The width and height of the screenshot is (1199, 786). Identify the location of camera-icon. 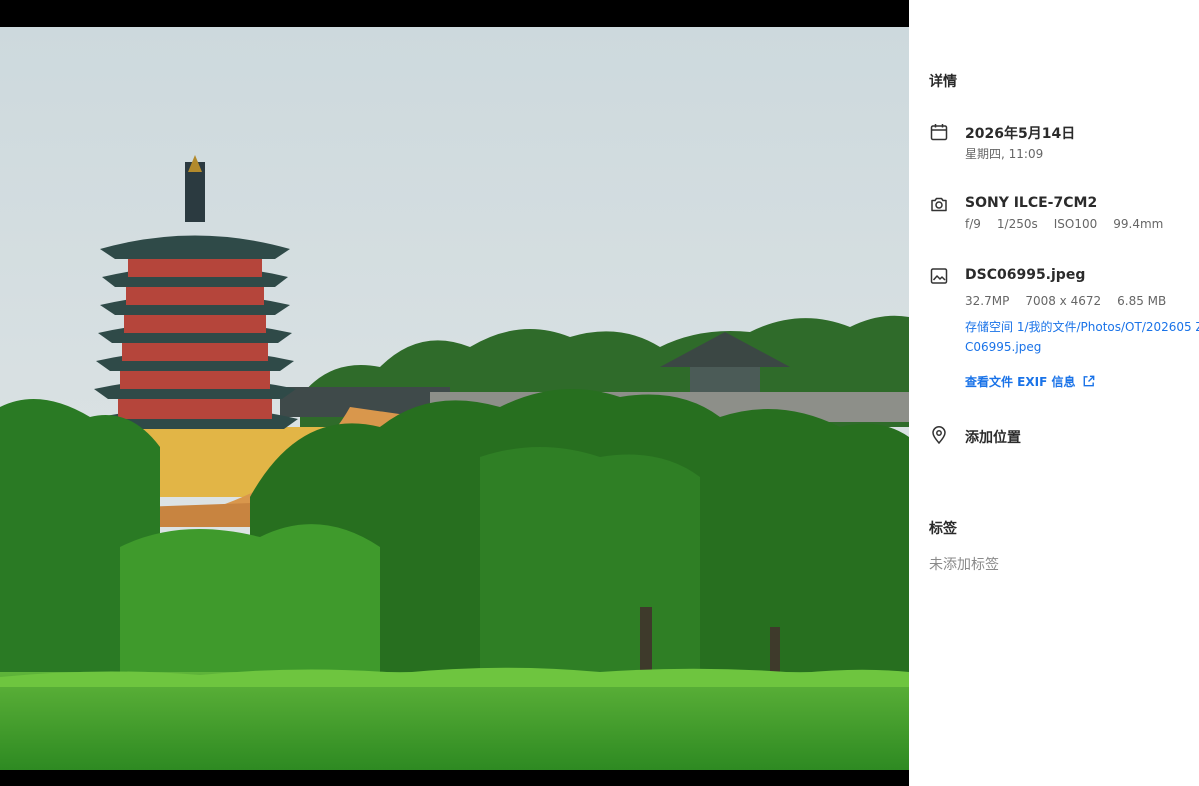
(939, 204).